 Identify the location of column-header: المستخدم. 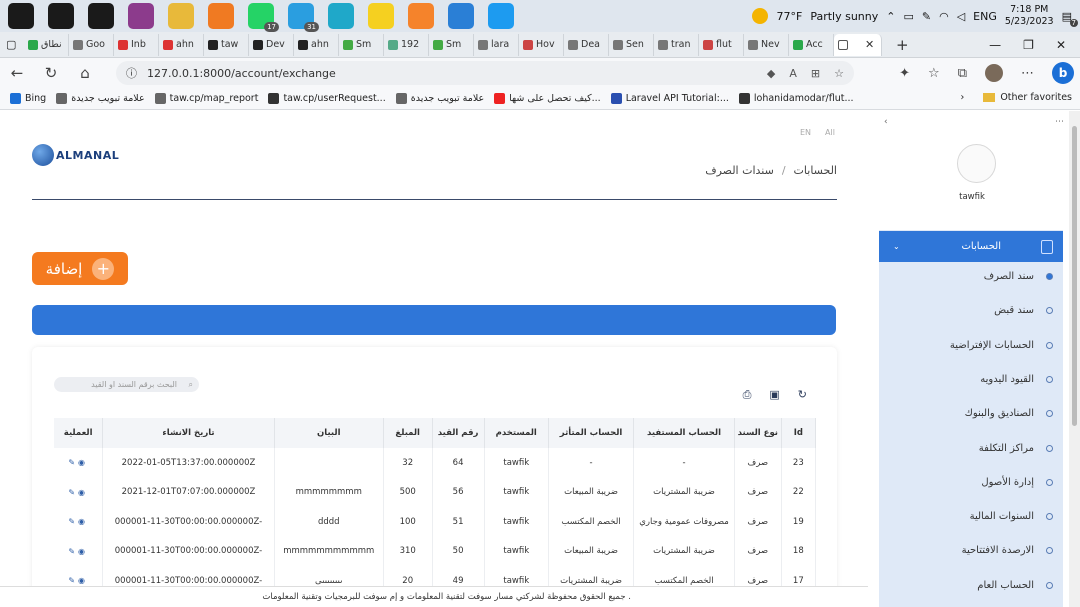
(516, 433).